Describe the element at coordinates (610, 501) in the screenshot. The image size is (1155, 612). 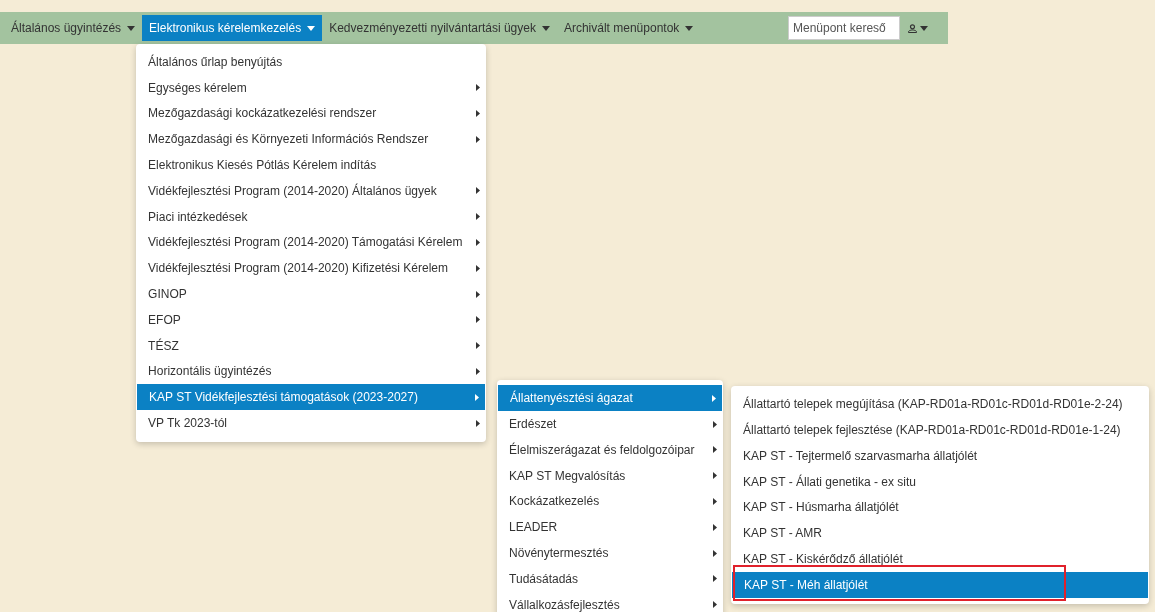
I see `menu-item: Kockázatkezelés` at that location.